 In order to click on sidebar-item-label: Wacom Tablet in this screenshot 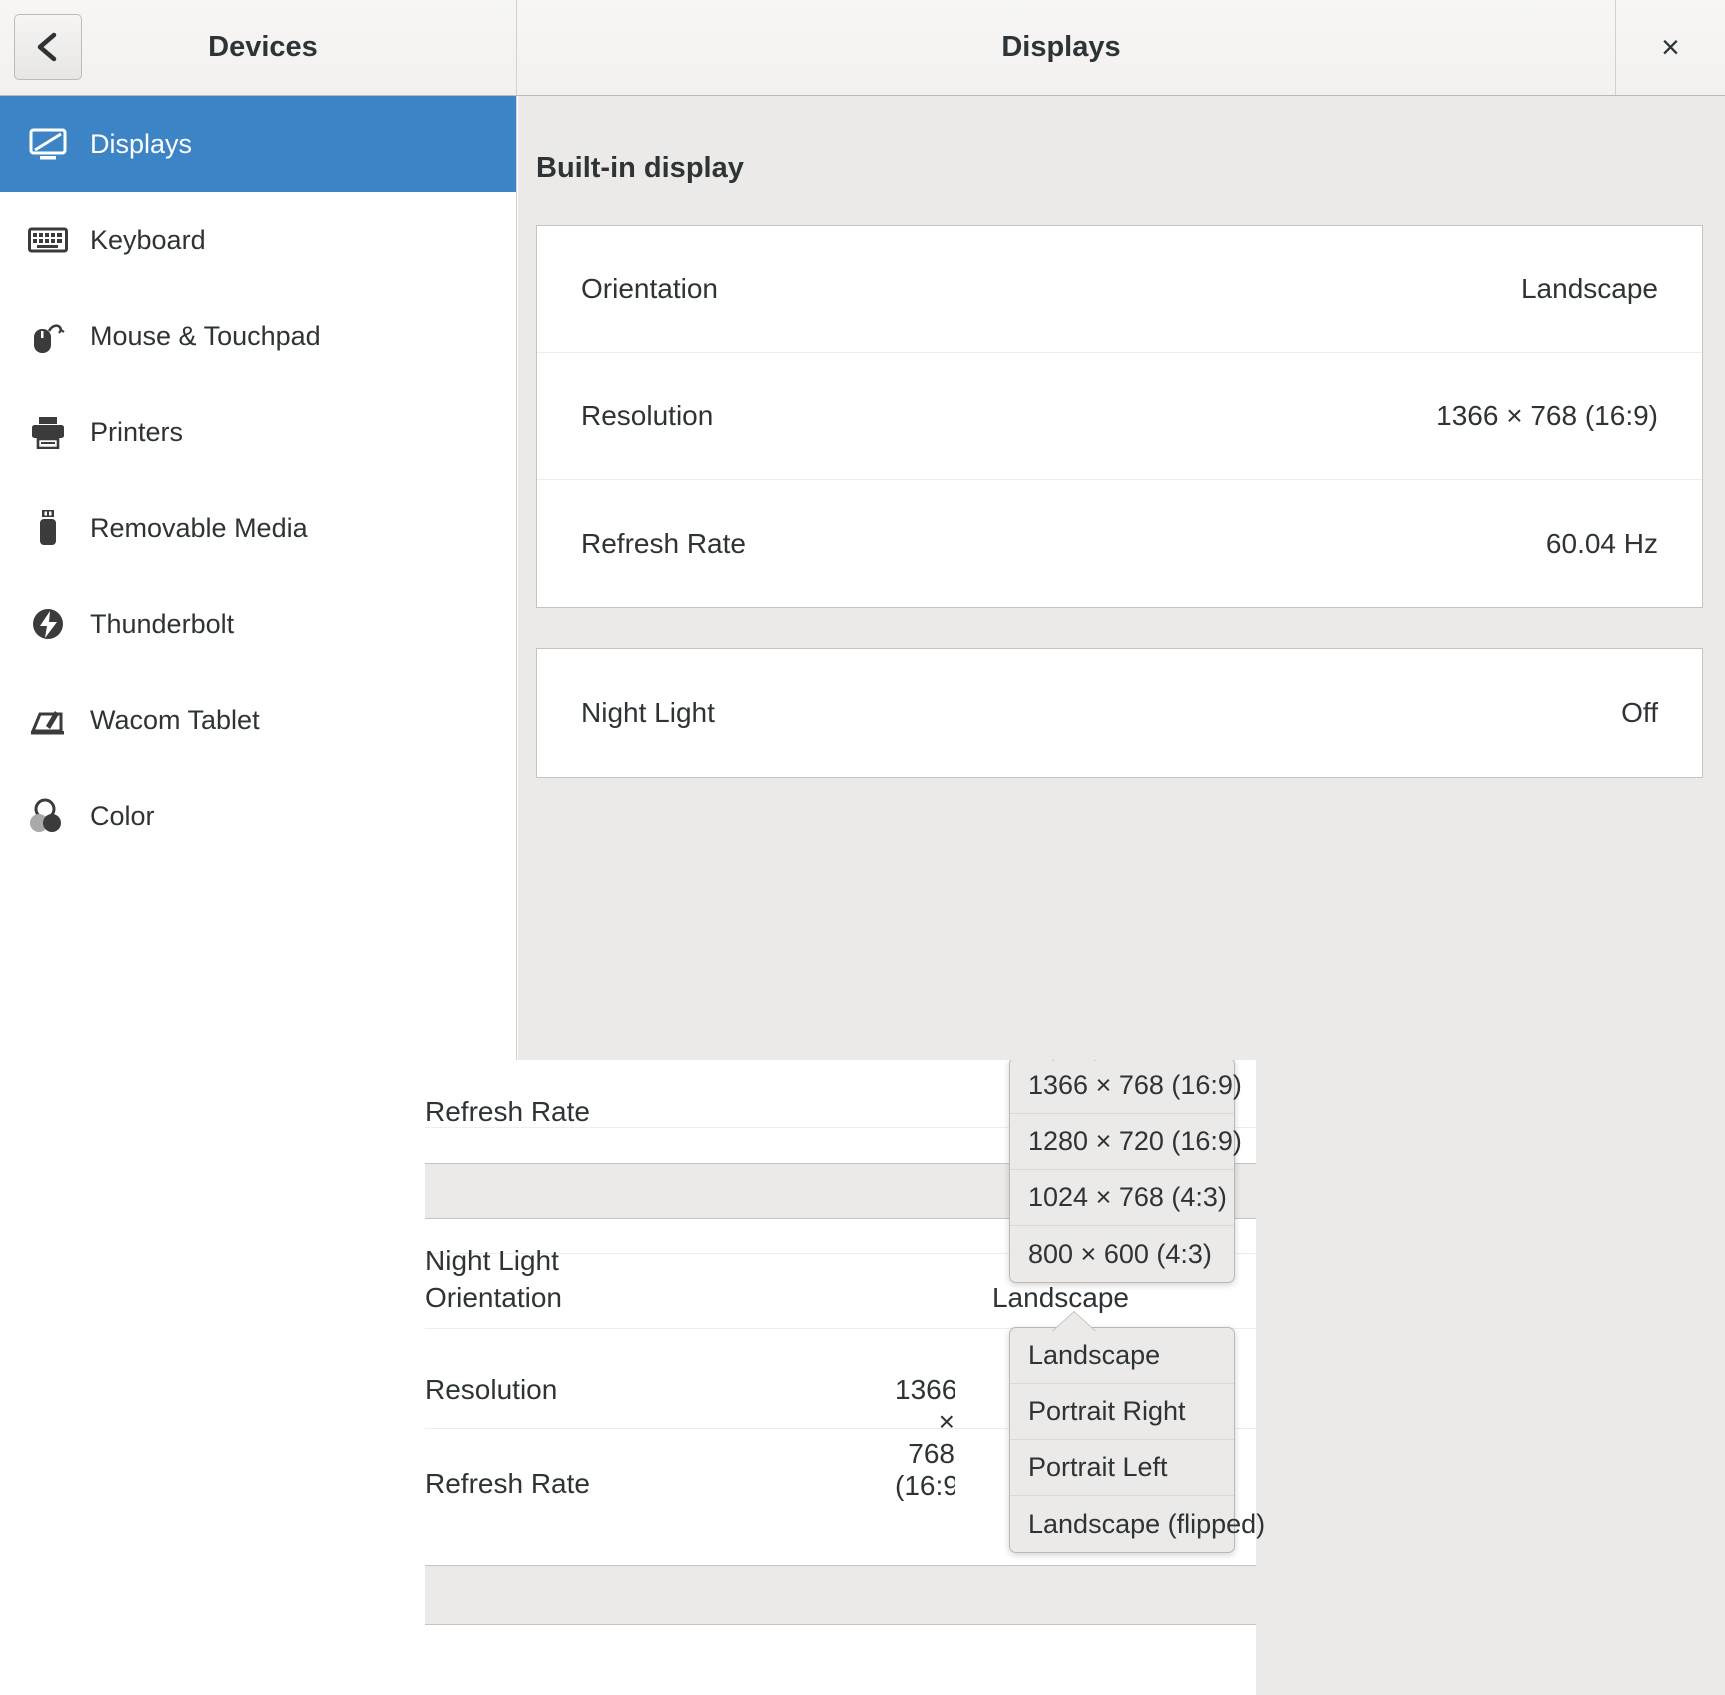, I will do `click(175, 719)`.